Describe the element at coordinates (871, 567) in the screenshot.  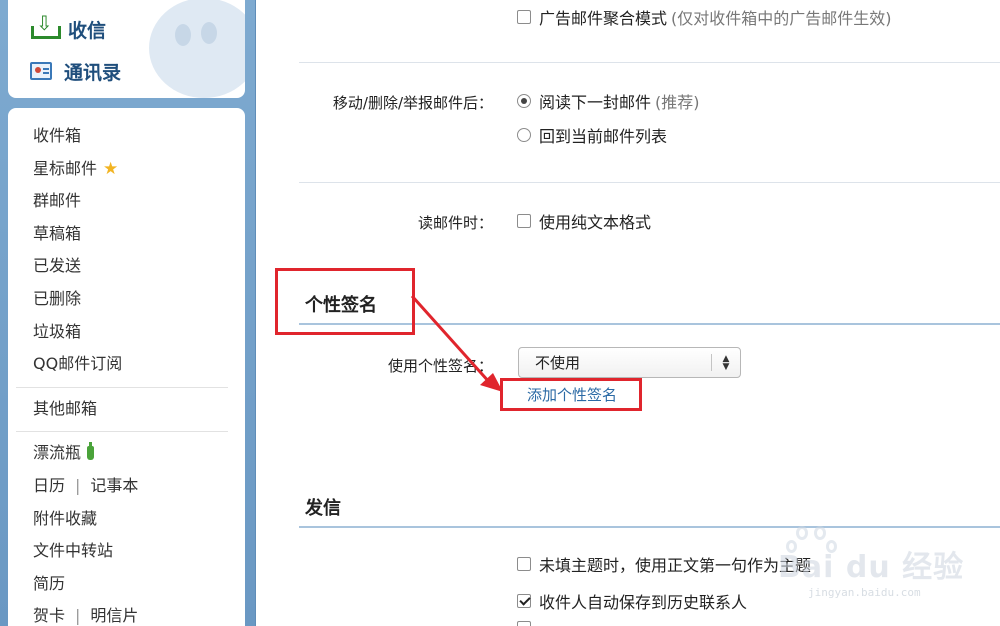
I see `watermark-main-text: Bai du 经验` at that location.